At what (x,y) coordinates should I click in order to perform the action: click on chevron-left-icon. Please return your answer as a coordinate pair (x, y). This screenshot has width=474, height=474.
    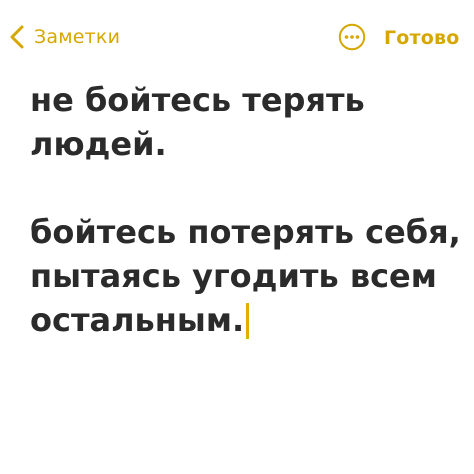
    Looking at the image, I should click on (17, 37).